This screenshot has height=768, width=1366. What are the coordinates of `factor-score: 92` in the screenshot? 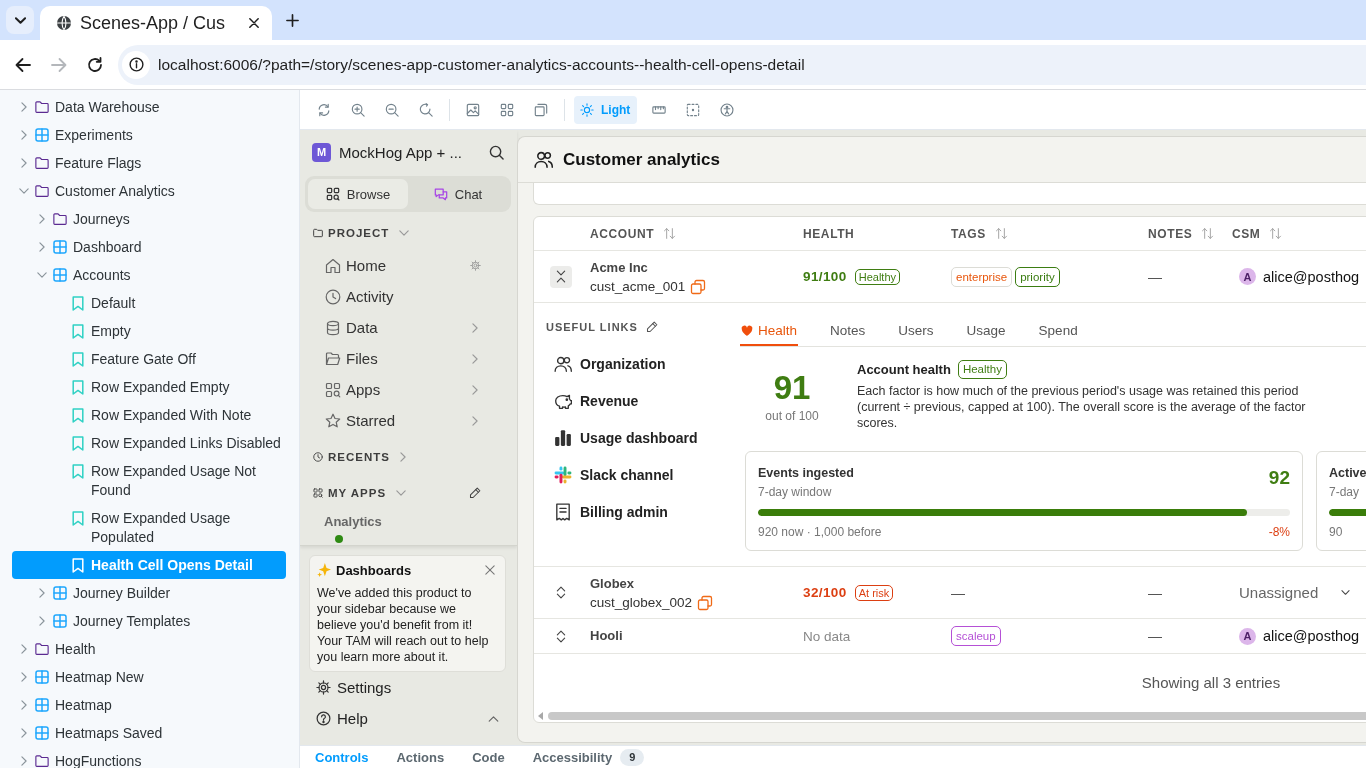 It's located at (1279, 478).